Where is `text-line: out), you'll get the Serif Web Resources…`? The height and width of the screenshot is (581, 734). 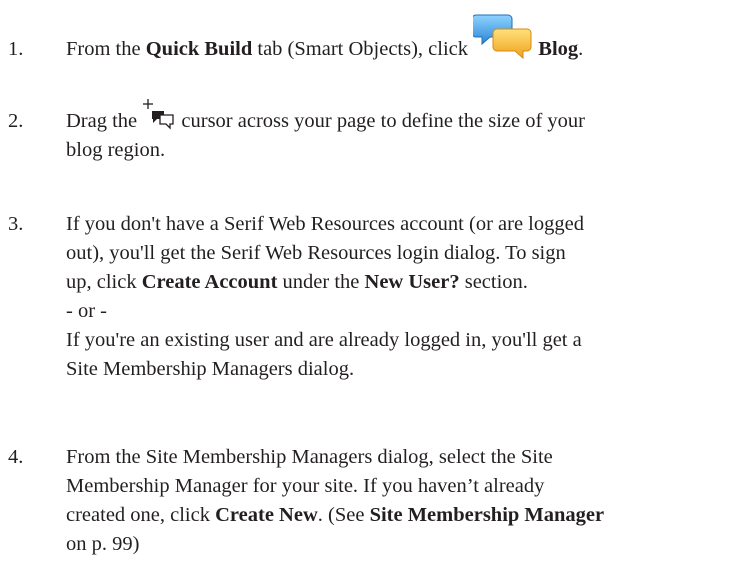
text-line: out), you'll get the Serif Web Resources… is located at coordinates (316, 253).